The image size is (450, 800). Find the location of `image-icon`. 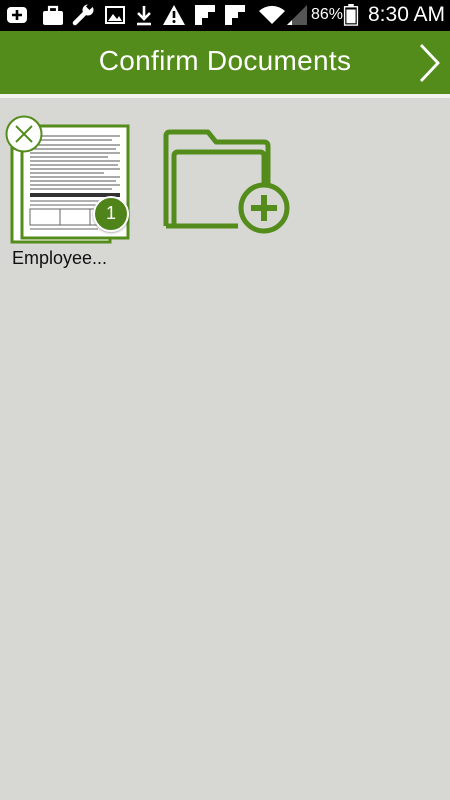

image-icon is located at coordinates (115, 15).